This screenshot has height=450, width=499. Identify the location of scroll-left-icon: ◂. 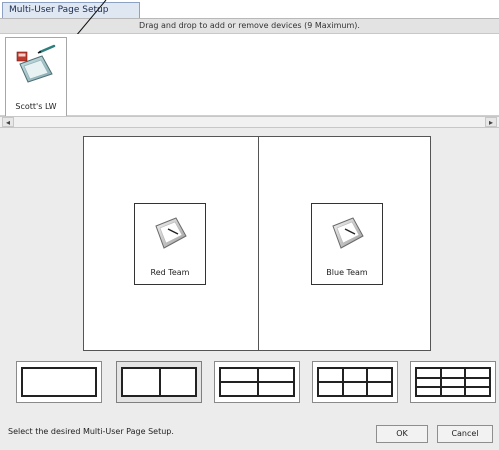
(8, 122).